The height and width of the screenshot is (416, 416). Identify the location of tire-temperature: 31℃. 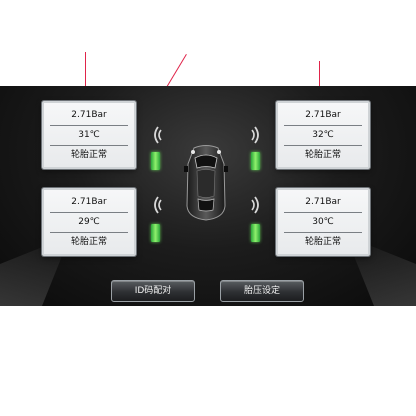
(89, 135).